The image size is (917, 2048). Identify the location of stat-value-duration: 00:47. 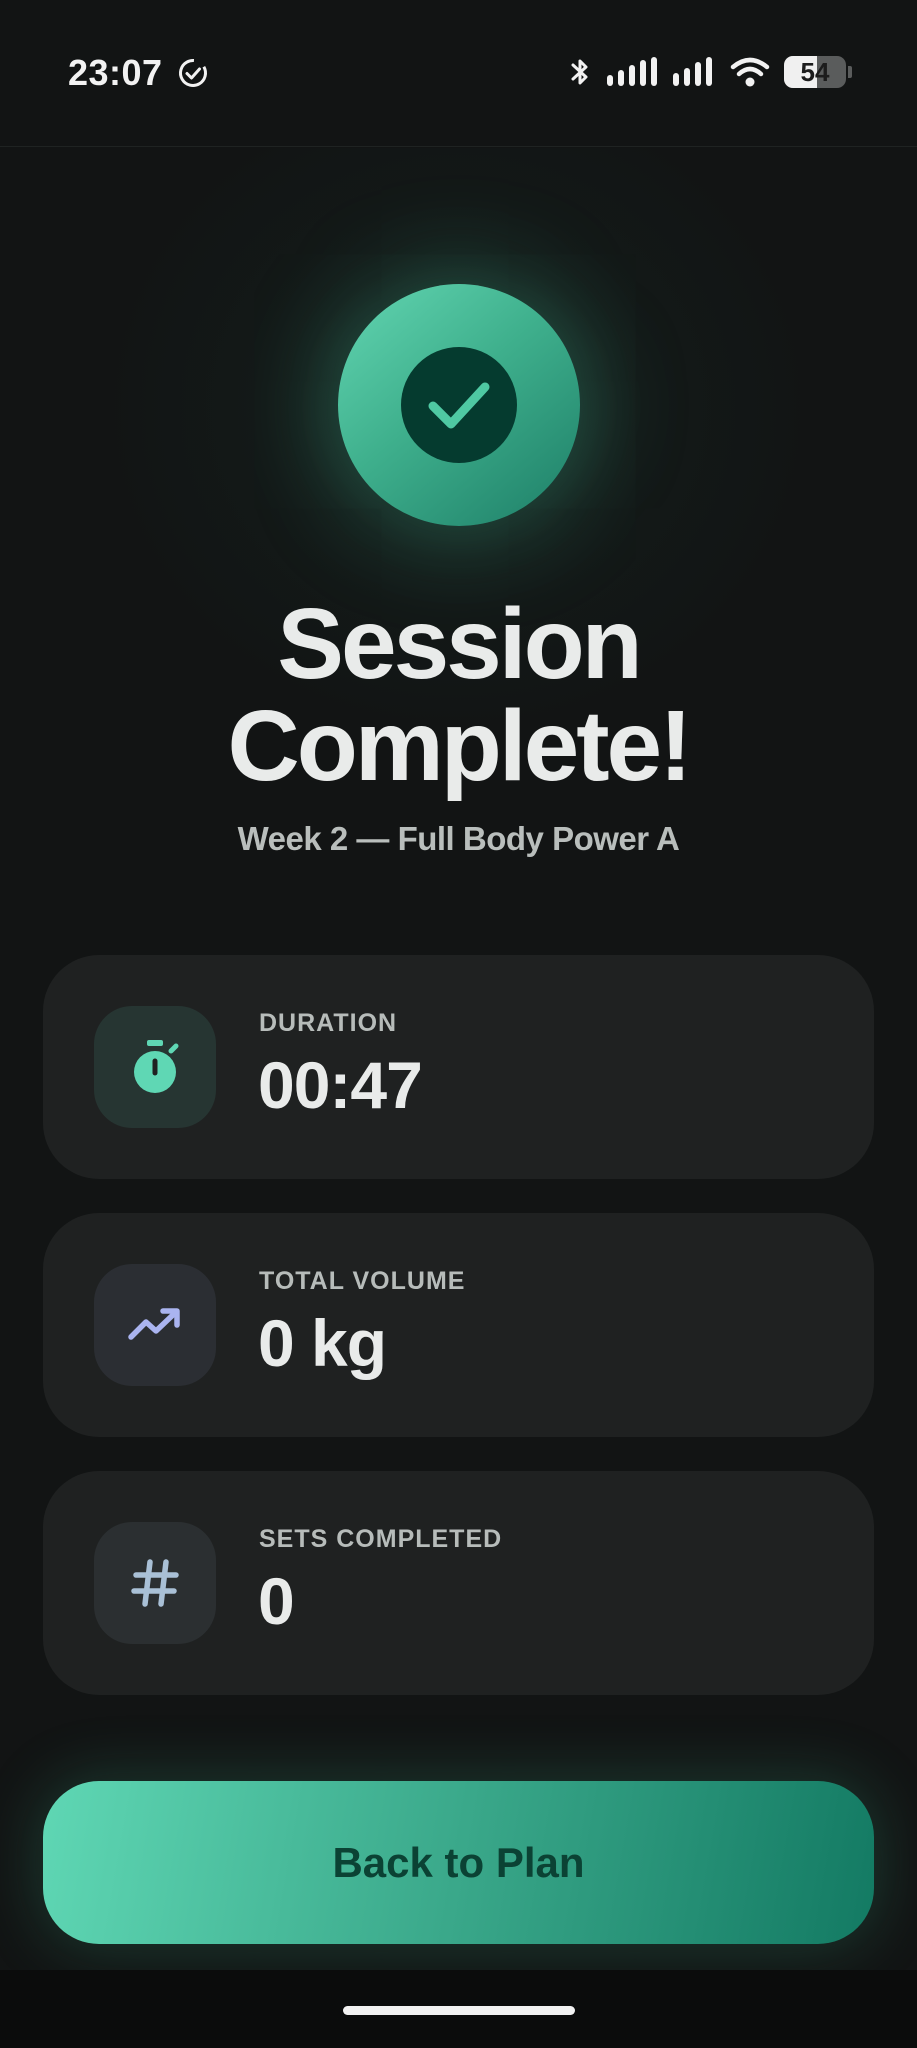
(340, 1085).